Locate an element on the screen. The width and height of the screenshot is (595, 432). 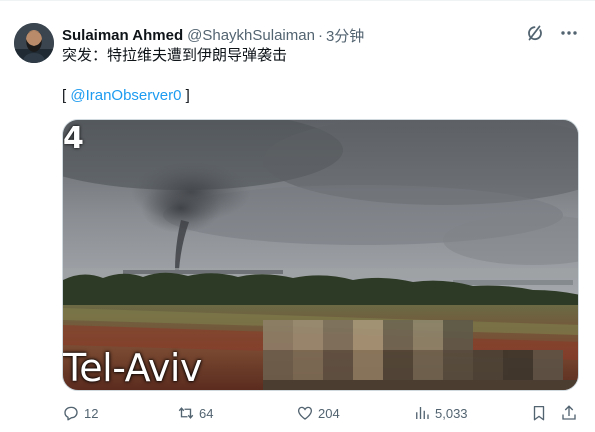
bookmark-button is located at coordinates (539, 413).